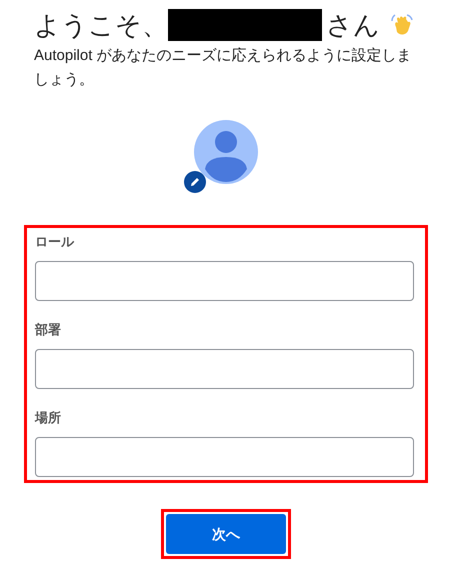 Image resolution: width=452 pixels, height=573 pixels. I want to click on field-label: ロール, so click(54, 242).